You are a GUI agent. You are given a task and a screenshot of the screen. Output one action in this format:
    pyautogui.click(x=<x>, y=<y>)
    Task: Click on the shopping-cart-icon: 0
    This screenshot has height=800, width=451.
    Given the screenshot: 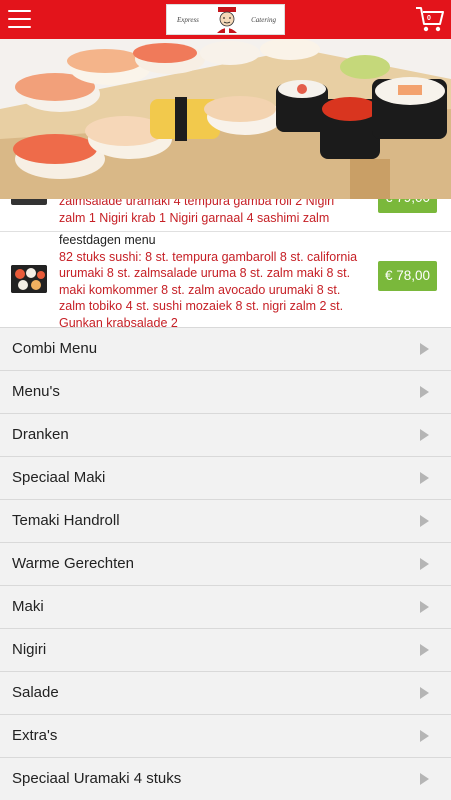 What is the action you would take?
    pyautogui.click(x=430, y=19)
    